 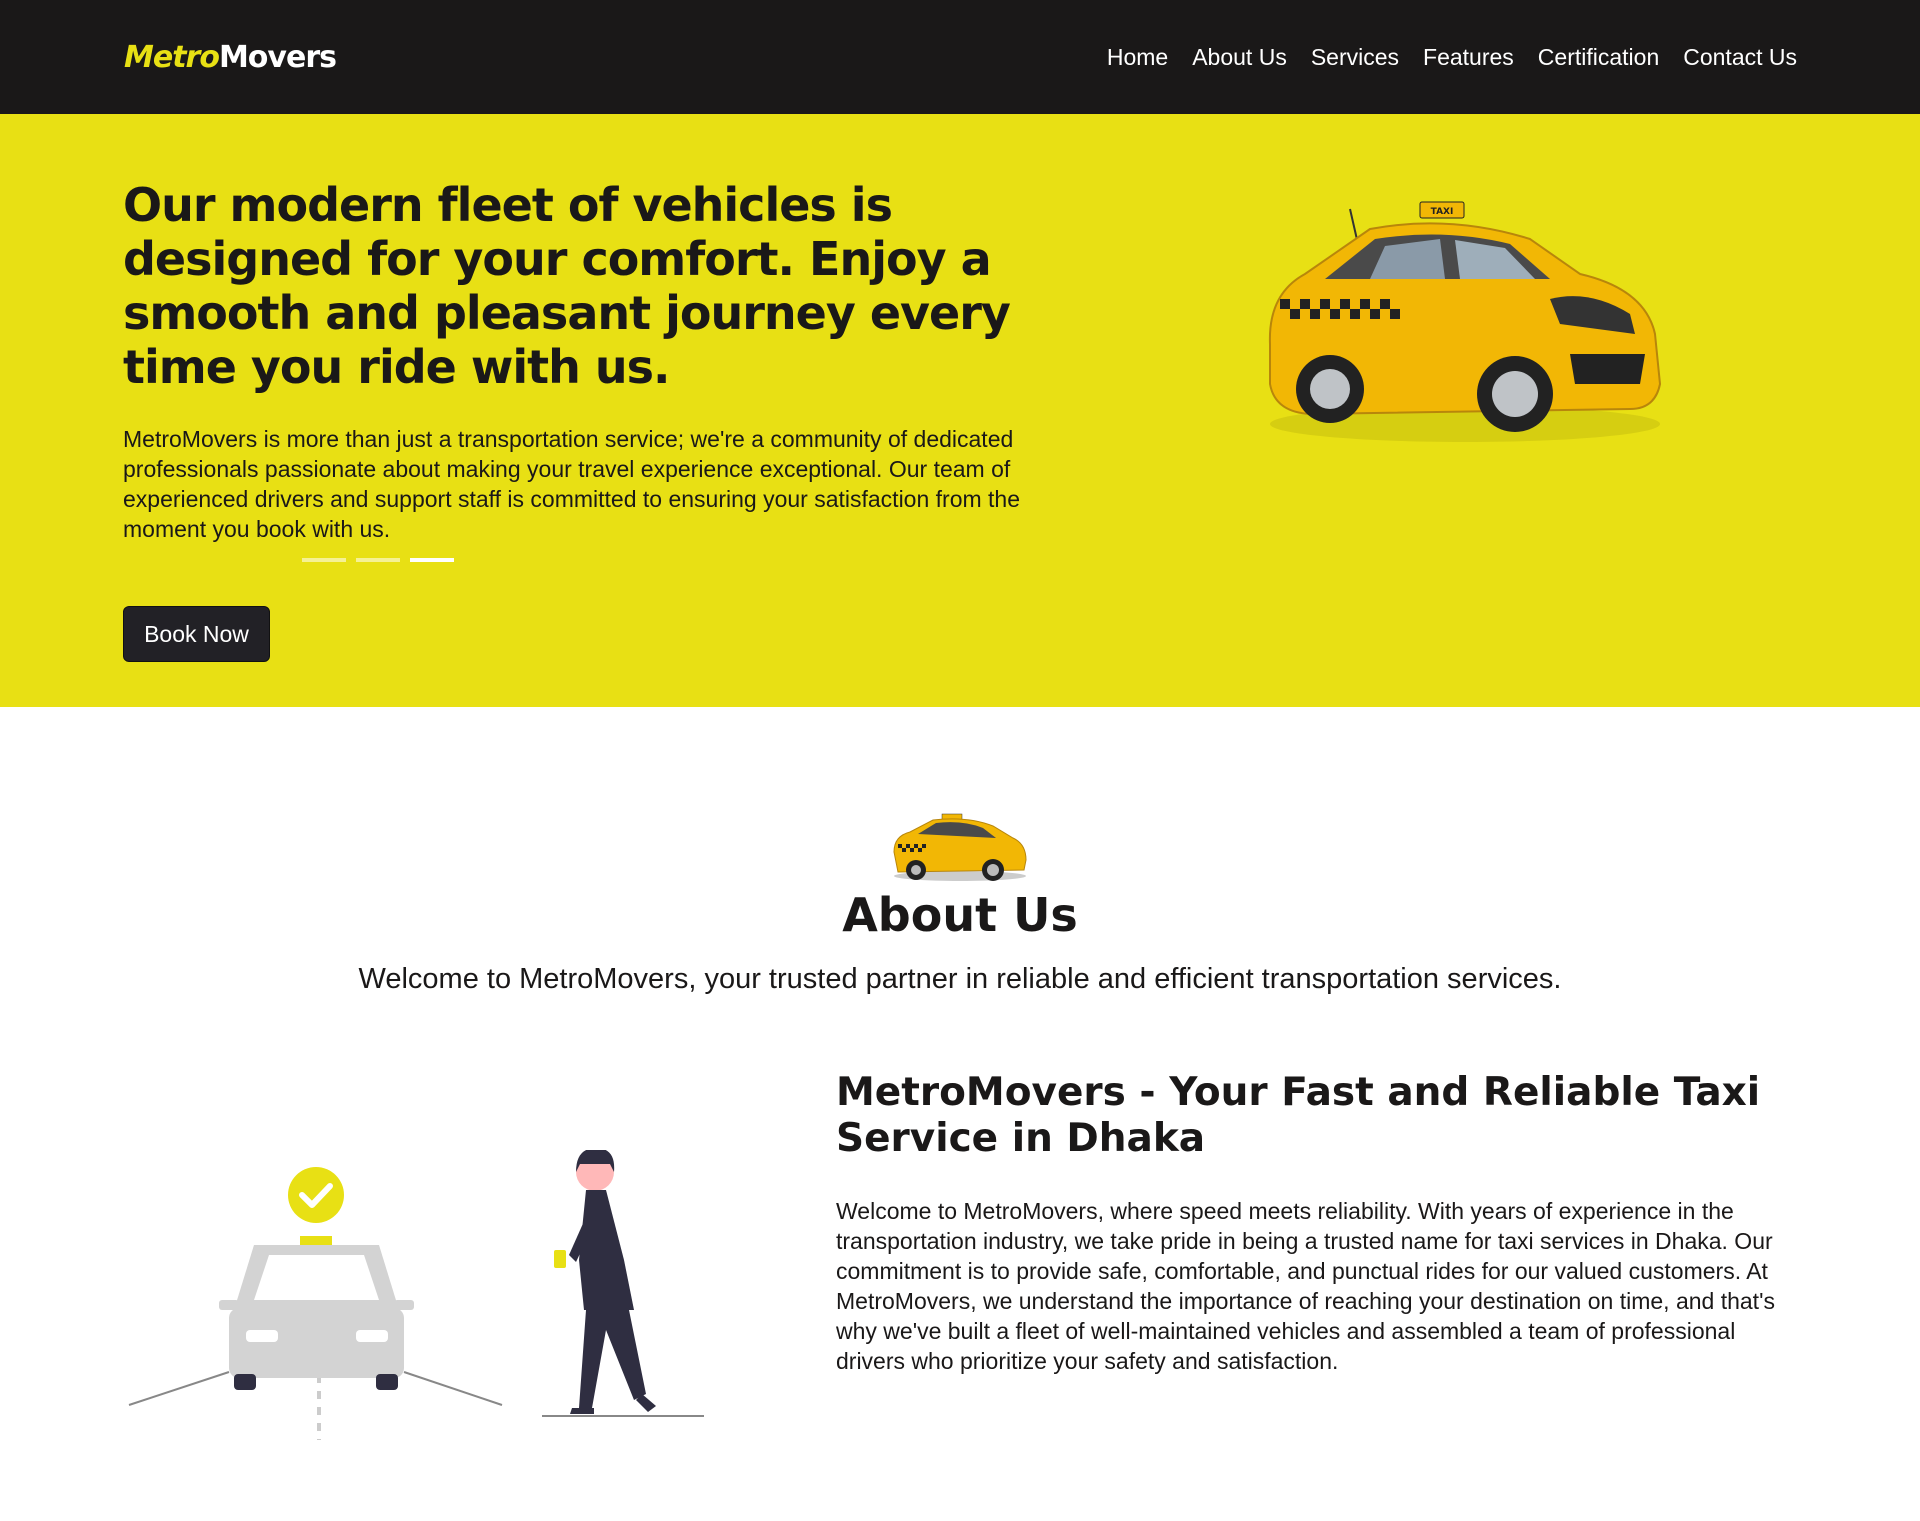 I want to click on nav-services: Services, so click(x=1355, y=57).